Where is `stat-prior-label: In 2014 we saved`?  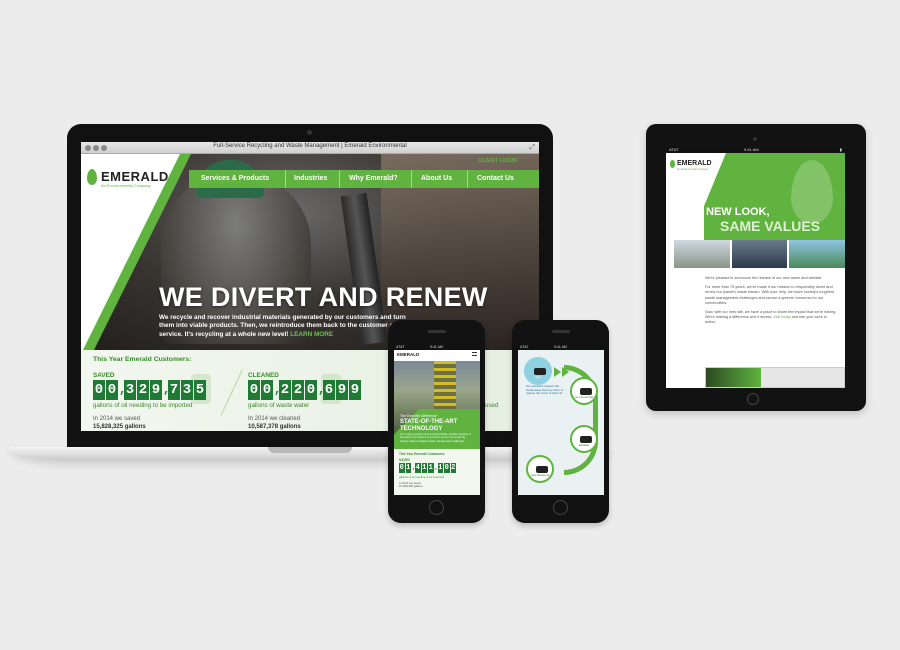 stat-prior-label: In 2014 we saved is located at coordinates (117, 419).